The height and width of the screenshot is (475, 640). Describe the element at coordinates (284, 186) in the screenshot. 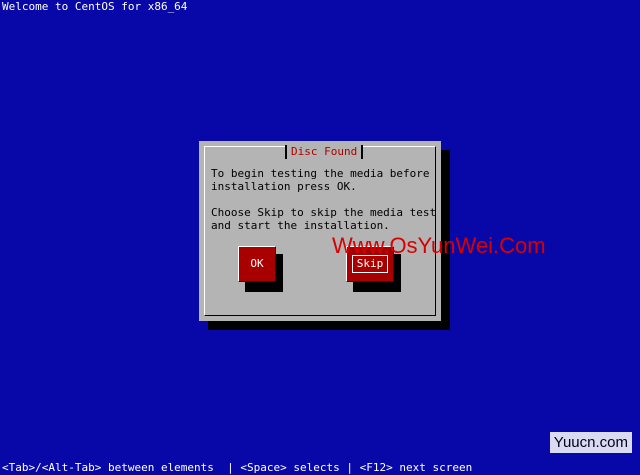

I see `dialog-message-line: installation press OK.` at that location.